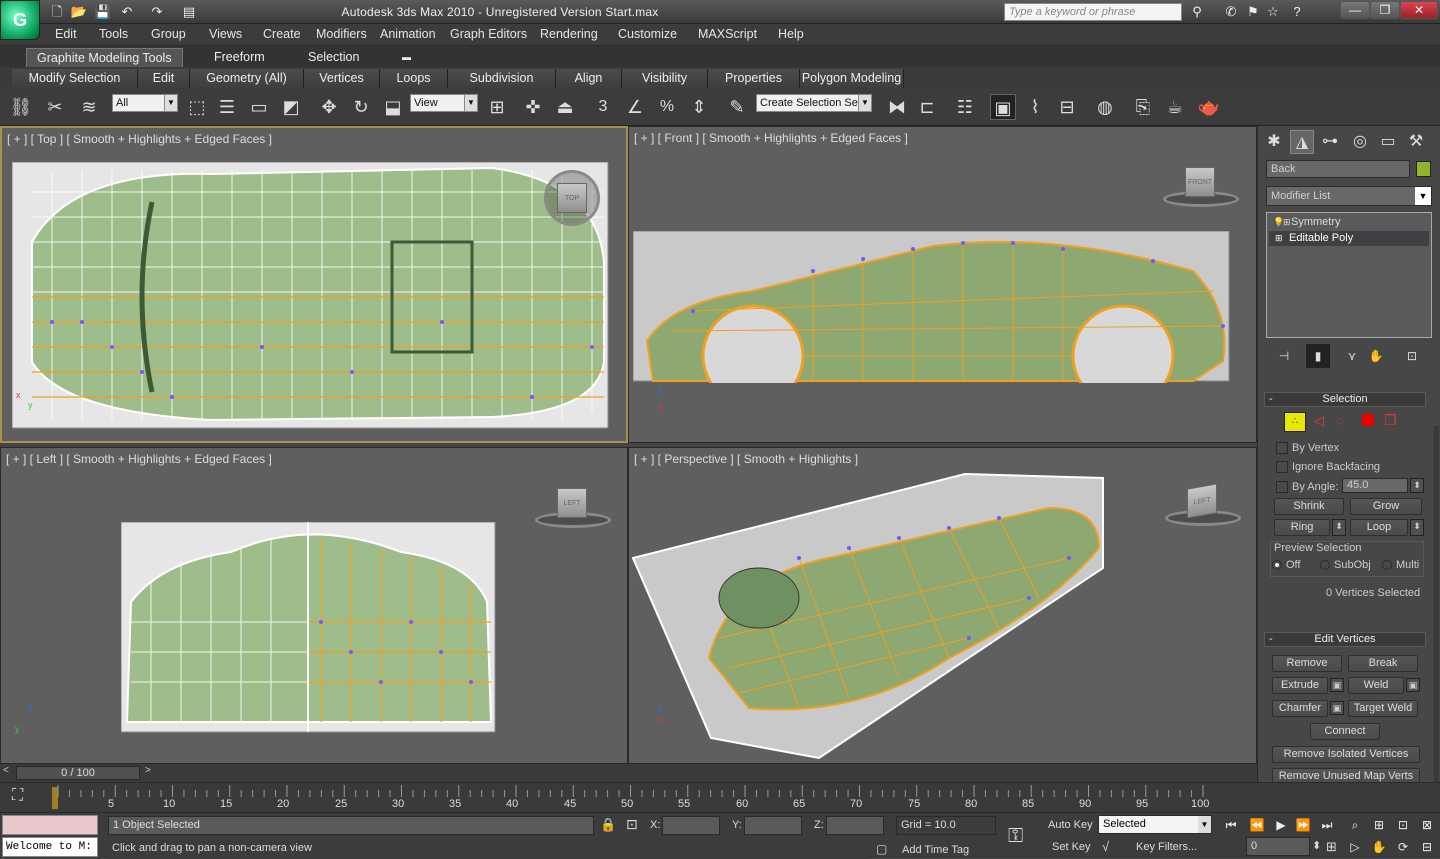 The width and height of the screenshot is (1440, 859). What do you see at coordinates (1319, 421) in the screenshot?
I see `edge-mode-icon: ◁` at bounding box center [1319, 421].